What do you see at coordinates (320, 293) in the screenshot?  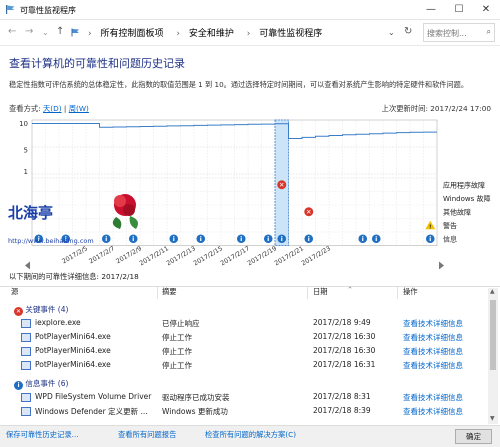 I see `column-header-date: 日期` at bounding box center [320, 293].